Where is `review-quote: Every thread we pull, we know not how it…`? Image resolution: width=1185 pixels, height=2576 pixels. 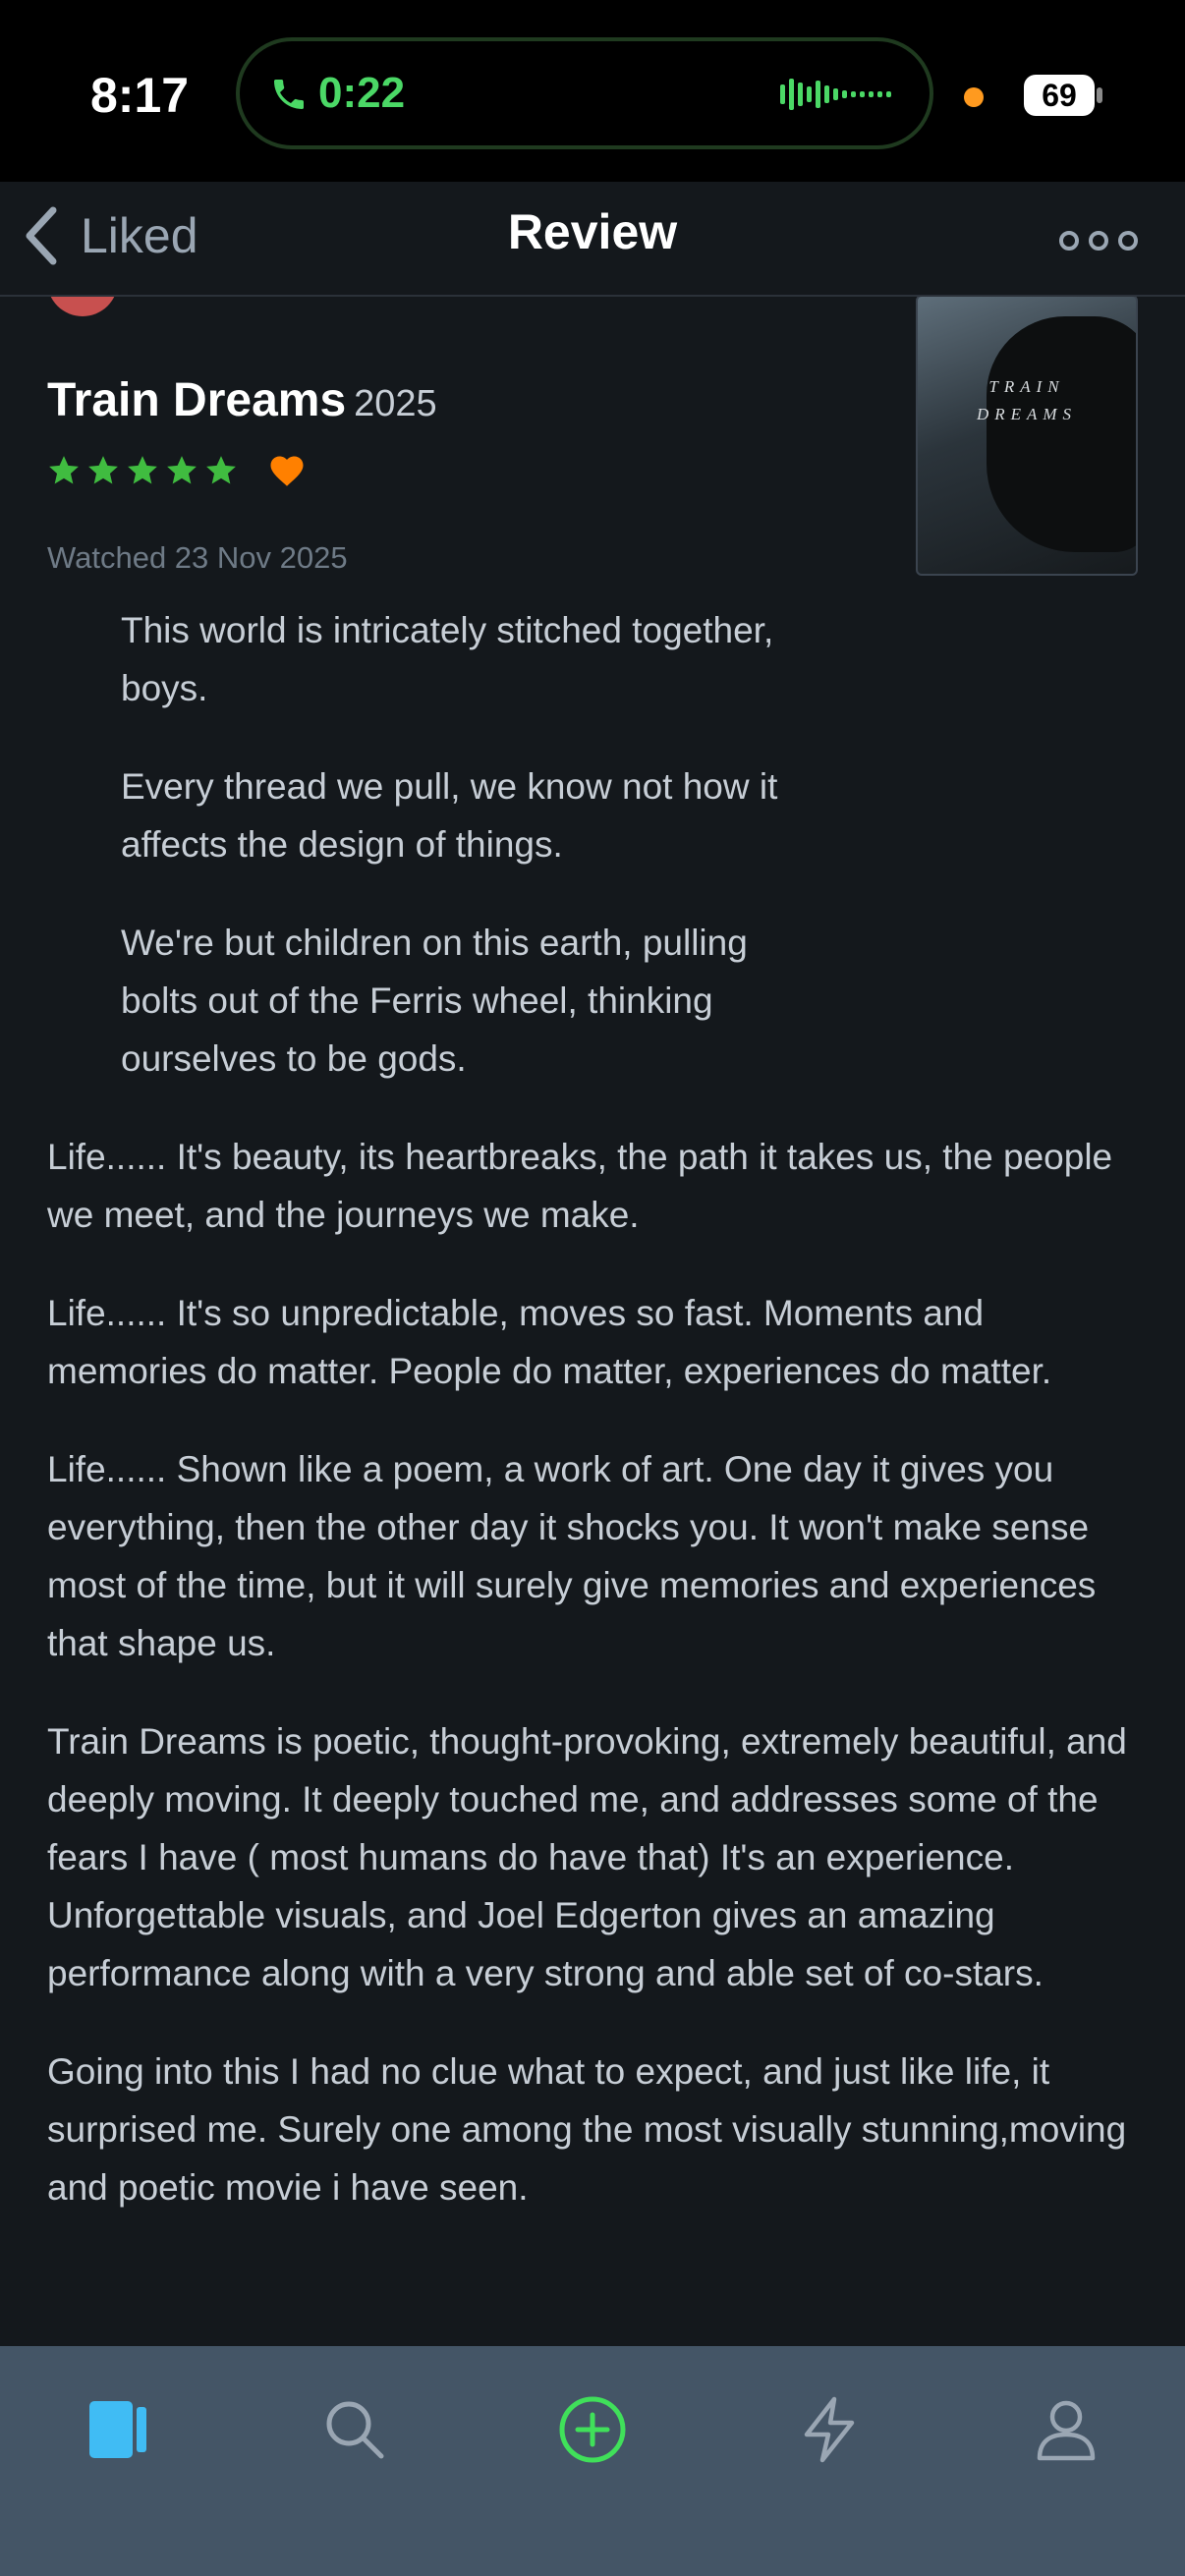
review-quote: Every thread we pull, we know not how it… is located at coordinates (449, 815).